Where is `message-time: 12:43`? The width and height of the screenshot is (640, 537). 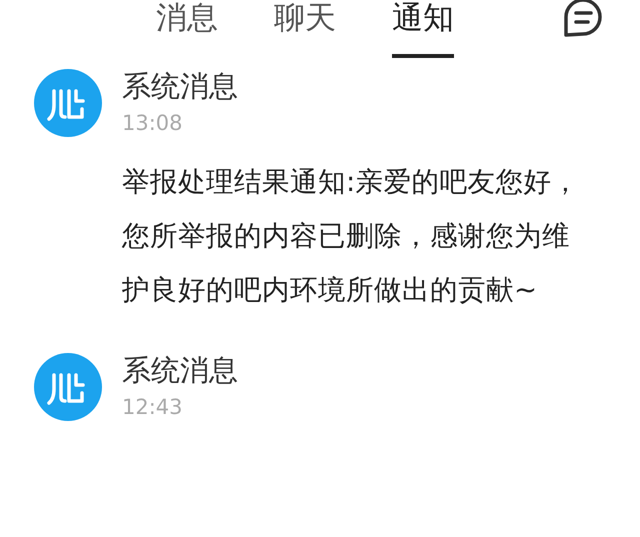
message-time: 12:43 is located at coordinates (153, 407).